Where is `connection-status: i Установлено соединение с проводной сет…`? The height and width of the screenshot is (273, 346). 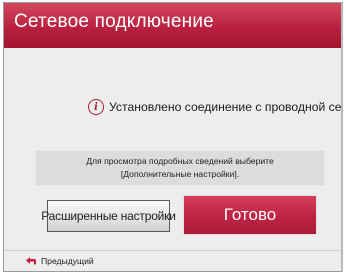 connection-status: i Установлено соединение с проводной сет… is located at coordinates (215, 107).